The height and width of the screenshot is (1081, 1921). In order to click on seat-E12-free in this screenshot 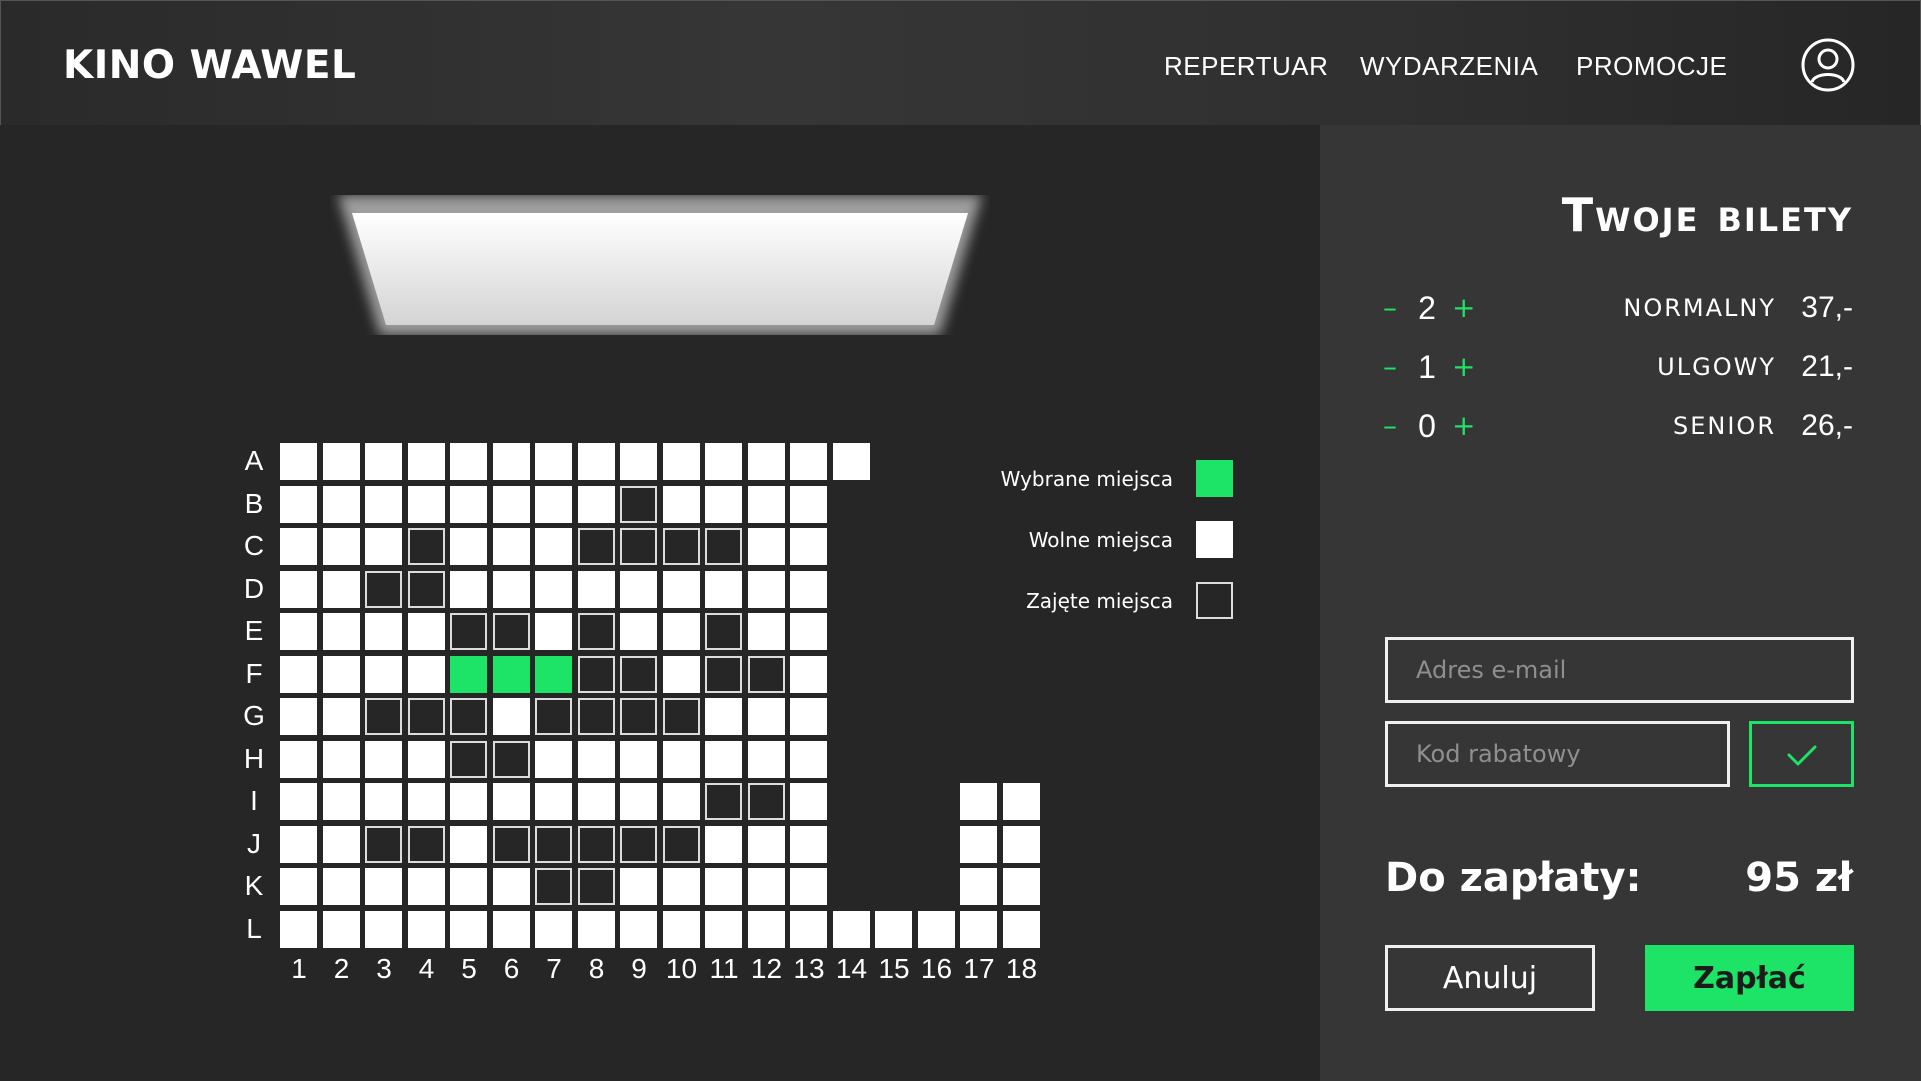, I will do `click(766, 631)`.